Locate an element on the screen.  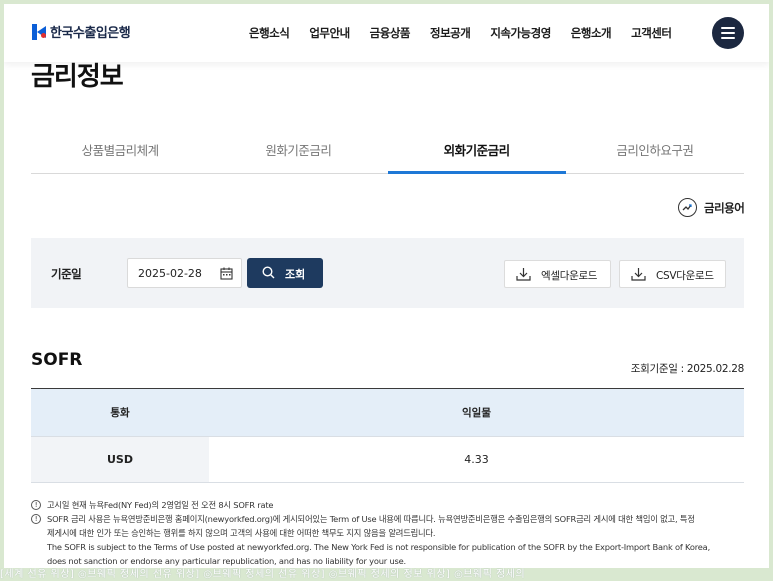
nav-item-products: 금융상품 is located at coordinates (390, 33).